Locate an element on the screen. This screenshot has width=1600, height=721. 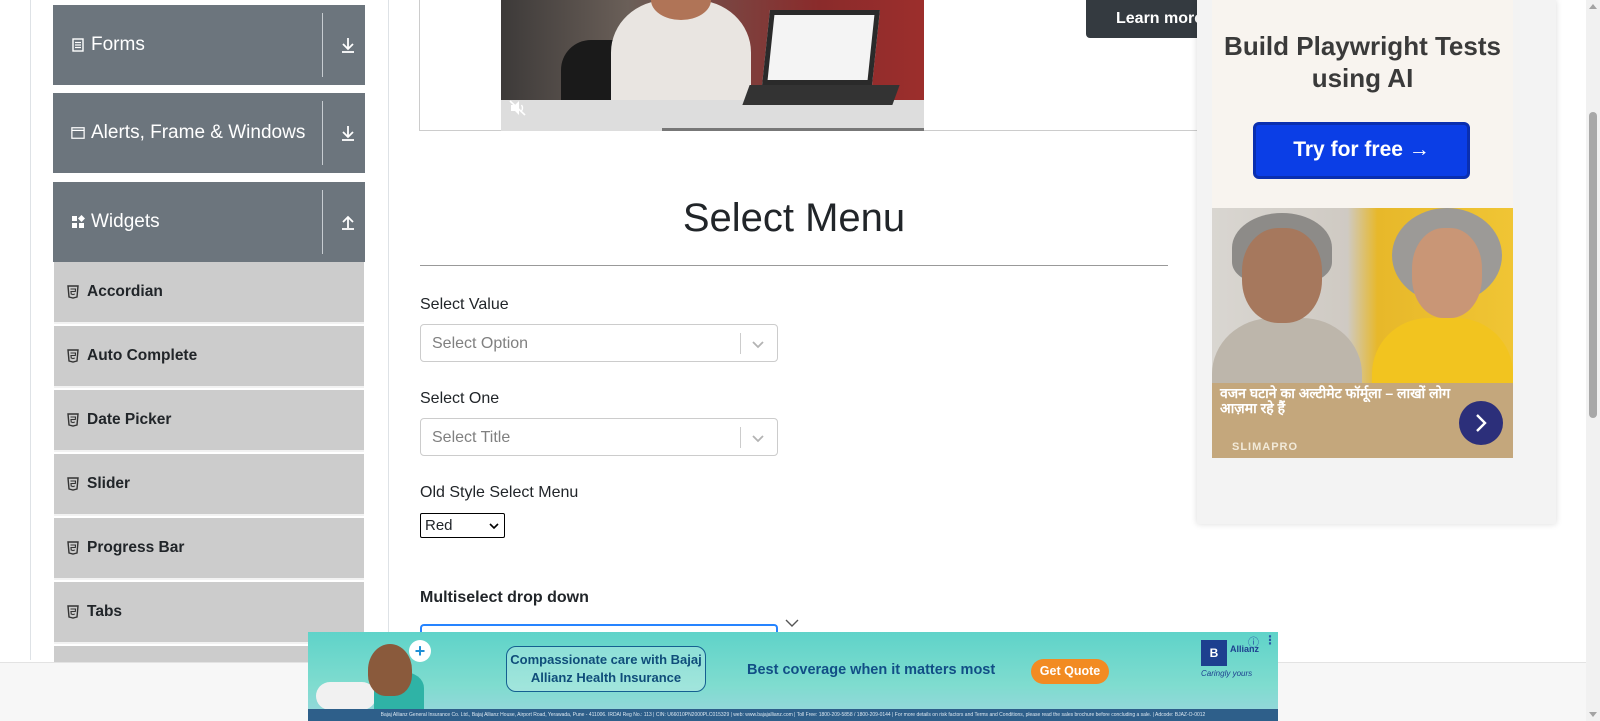
select-value-dropdown: Select Option is located at coordinates (599, 343).